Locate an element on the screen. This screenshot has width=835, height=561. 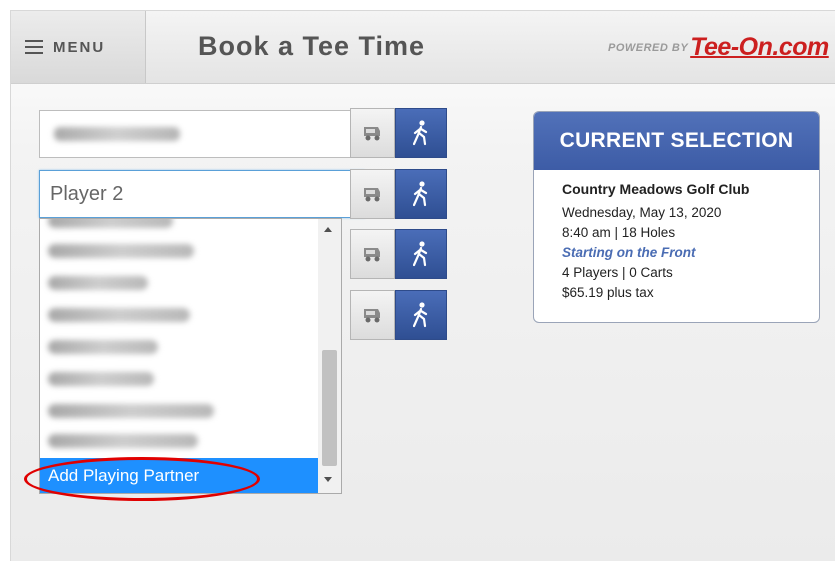
transport-toggle-player4 is located at coordinates (398, 315).